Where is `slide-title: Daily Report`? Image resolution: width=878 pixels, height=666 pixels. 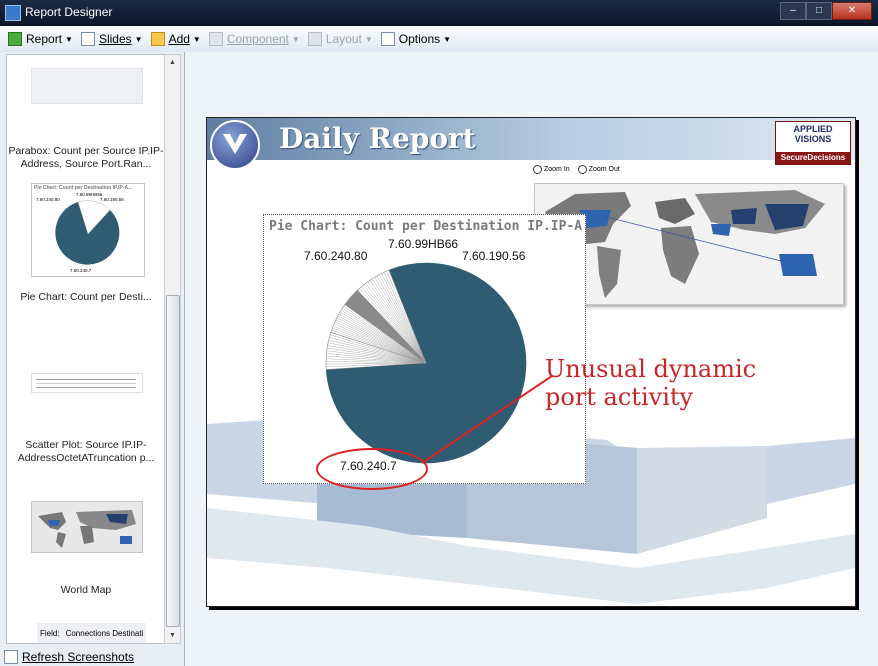
slide-title: Daily Report is located at coordinates (377, 138).